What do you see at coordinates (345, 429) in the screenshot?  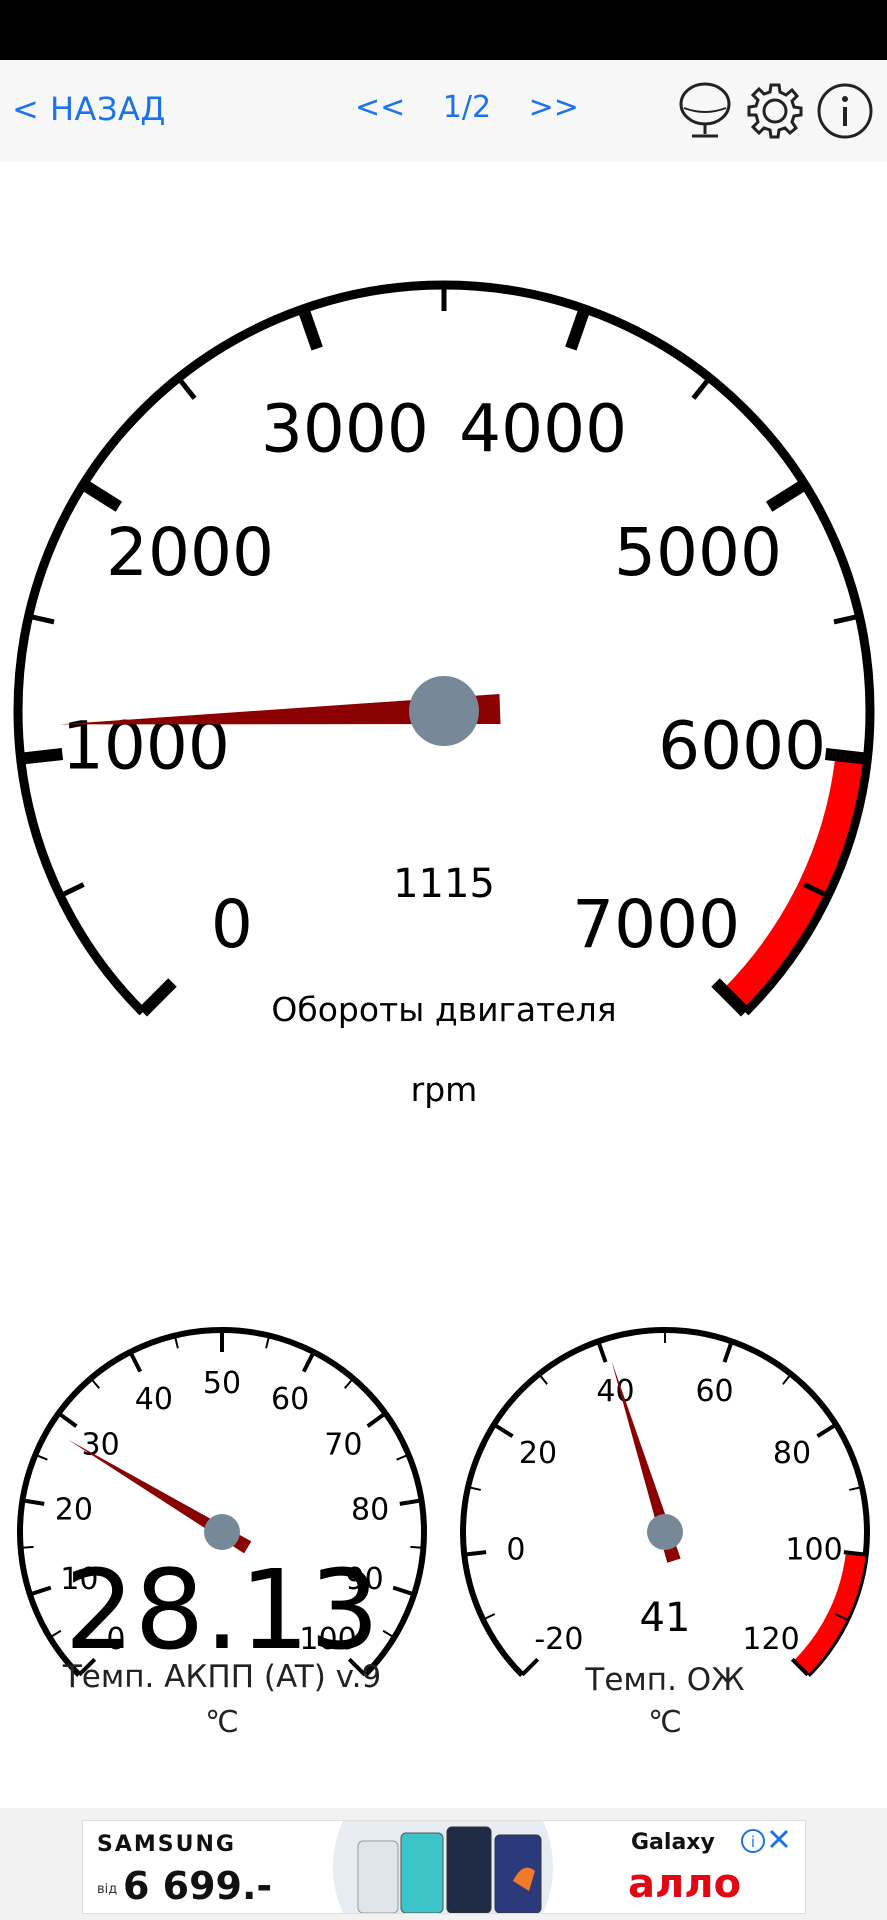 I see `rpm-scale-label: 3000` at bounding box center [345, 429].